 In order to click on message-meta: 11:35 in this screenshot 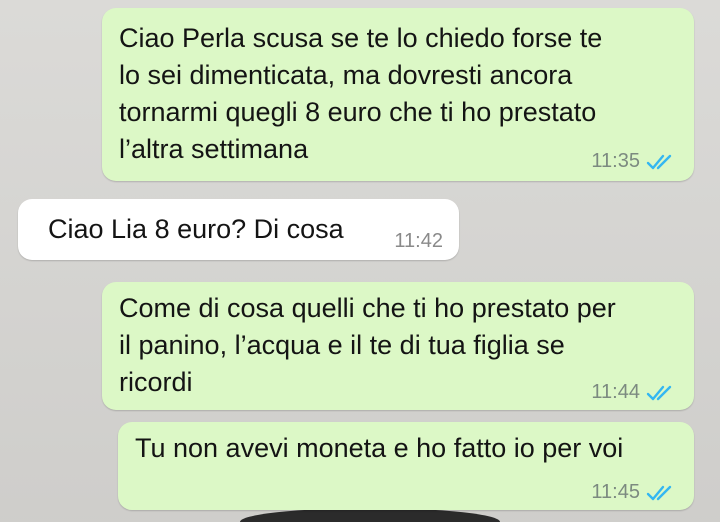, I will do `click(632, 161)`.